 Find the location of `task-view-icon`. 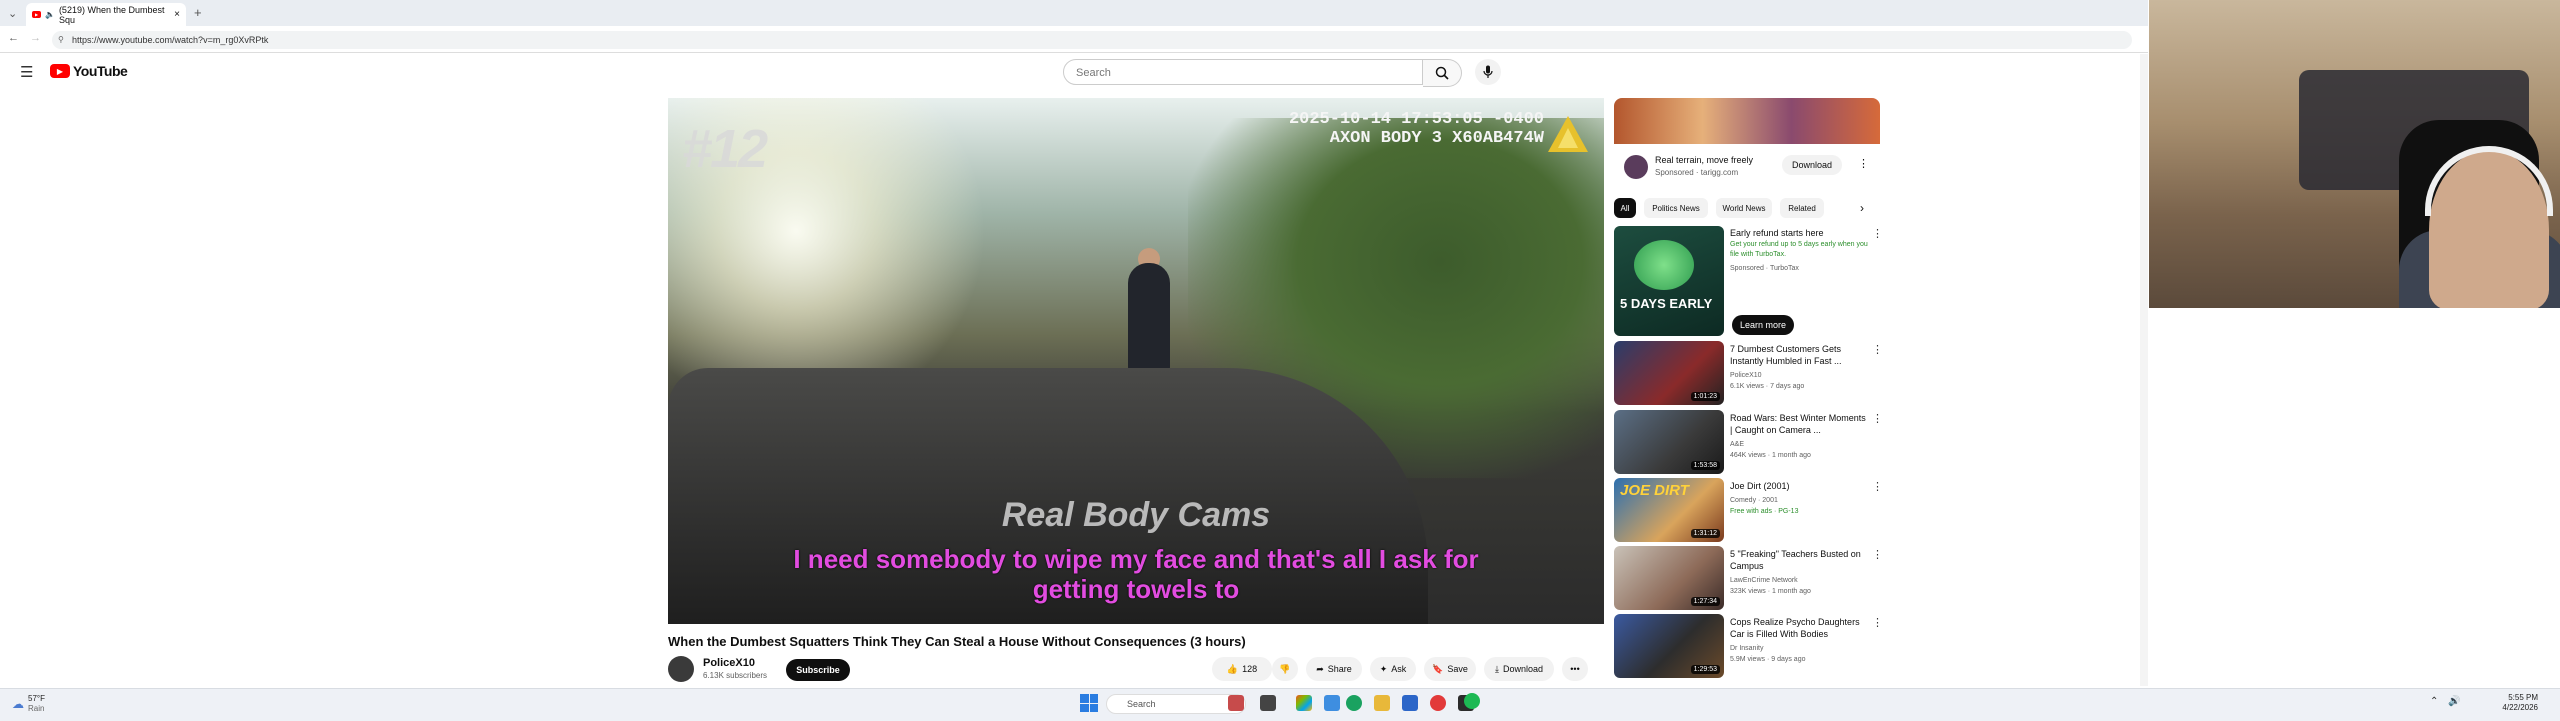

task-view-icon is located at coordinates (1268, 703).